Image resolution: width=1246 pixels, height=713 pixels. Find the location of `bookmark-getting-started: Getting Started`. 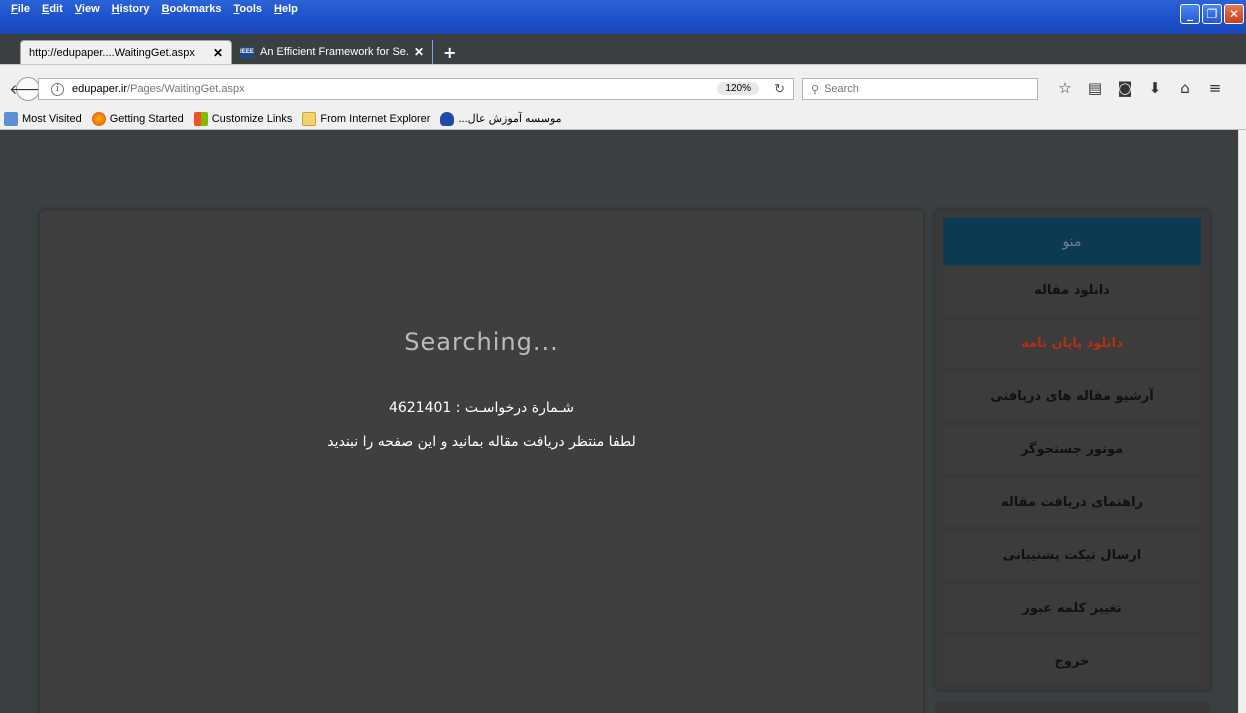

bookmark-getting-started: Getting Started is located at coordinates (137, 118).